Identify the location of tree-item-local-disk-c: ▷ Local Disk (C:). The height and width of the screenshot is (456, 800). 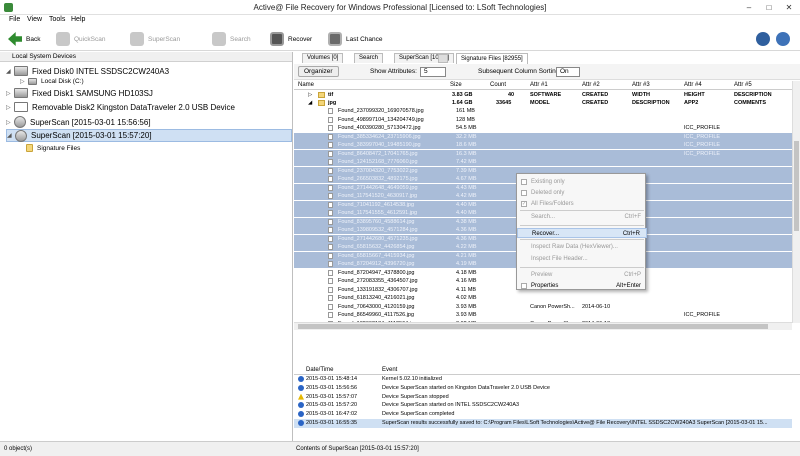
(52, 81).